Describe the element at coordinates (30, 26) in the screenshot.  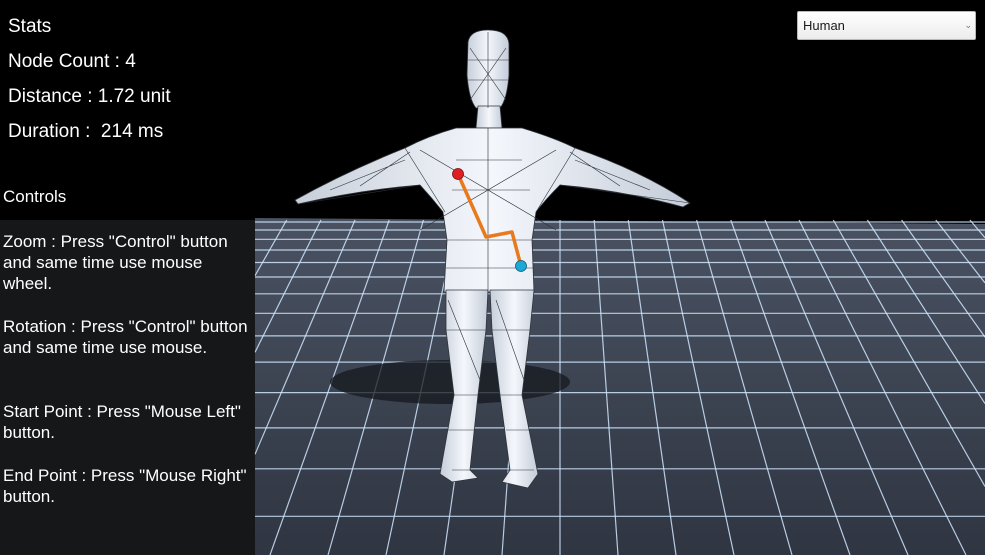
I see `stats-title: Stats` at that location.